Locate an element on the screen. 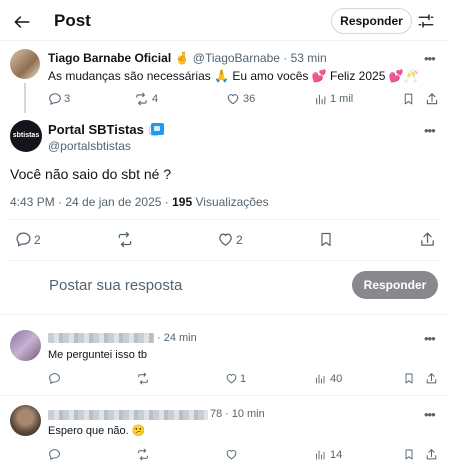  main-post-text: Você não saio do sbt né ? is located at coordinates (91, 174).